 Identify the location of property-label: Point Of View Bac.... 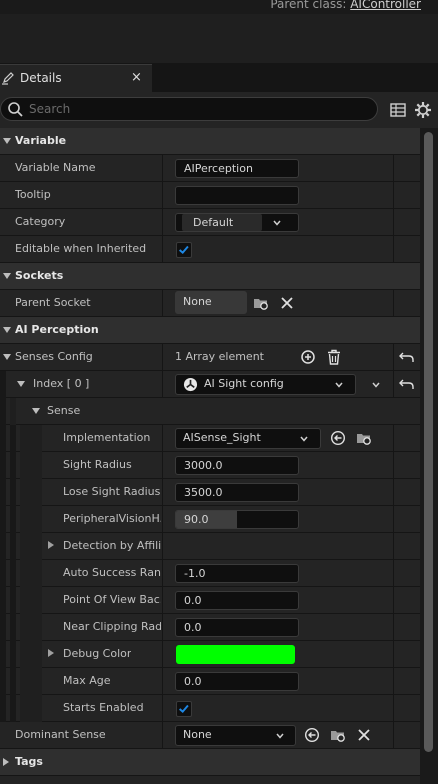
(112, 599).